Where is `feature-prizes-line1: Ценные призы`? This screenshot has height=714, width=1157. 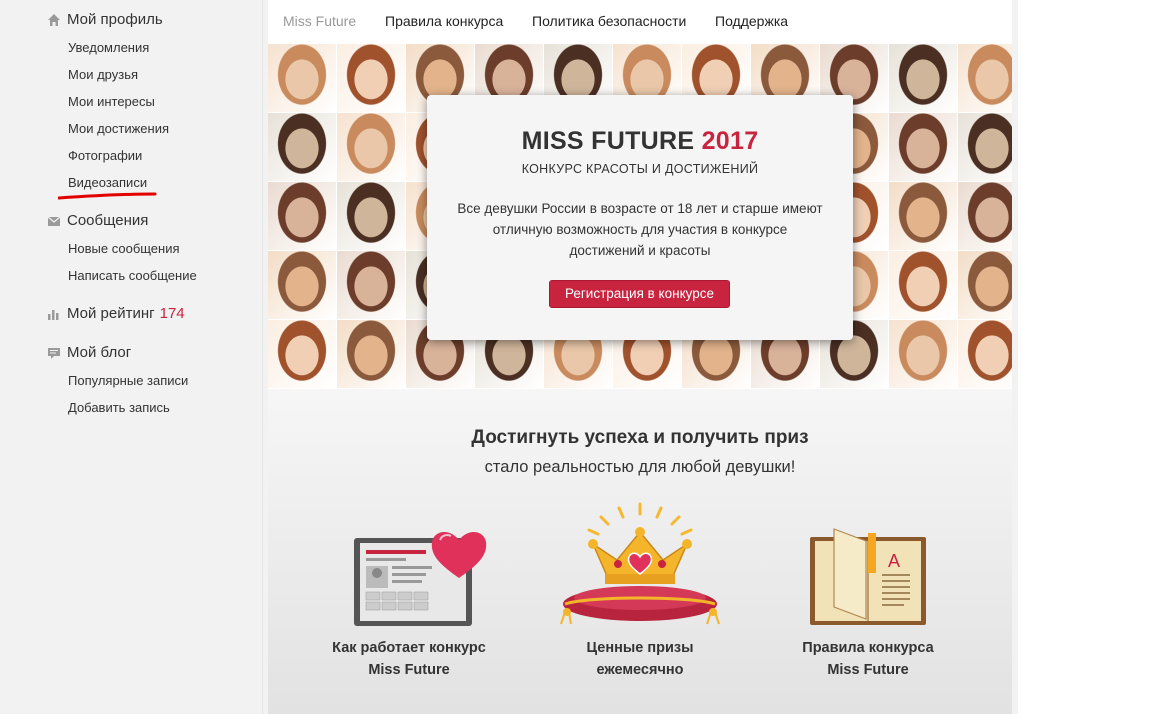
feature-prizes-line1: Ценные призы is located at coordinates (640, 648).